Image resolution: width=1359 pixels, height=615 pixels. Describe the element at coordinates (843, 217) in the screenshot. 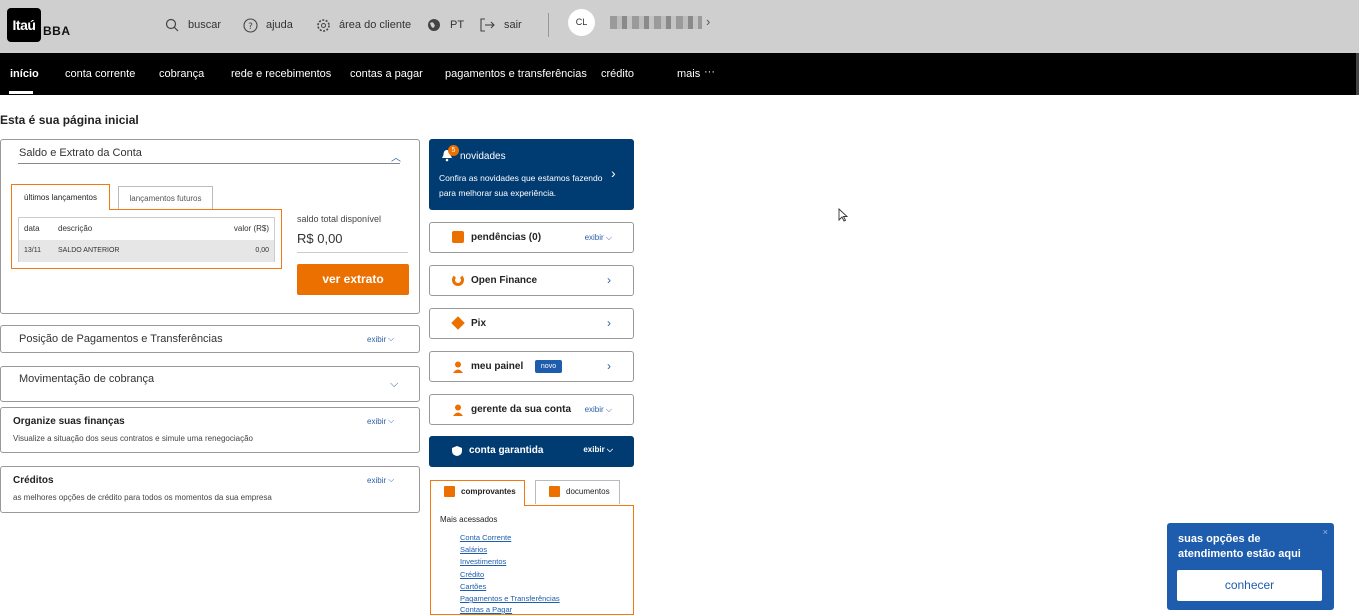

I see `mouse-cursor-icon` at that location.